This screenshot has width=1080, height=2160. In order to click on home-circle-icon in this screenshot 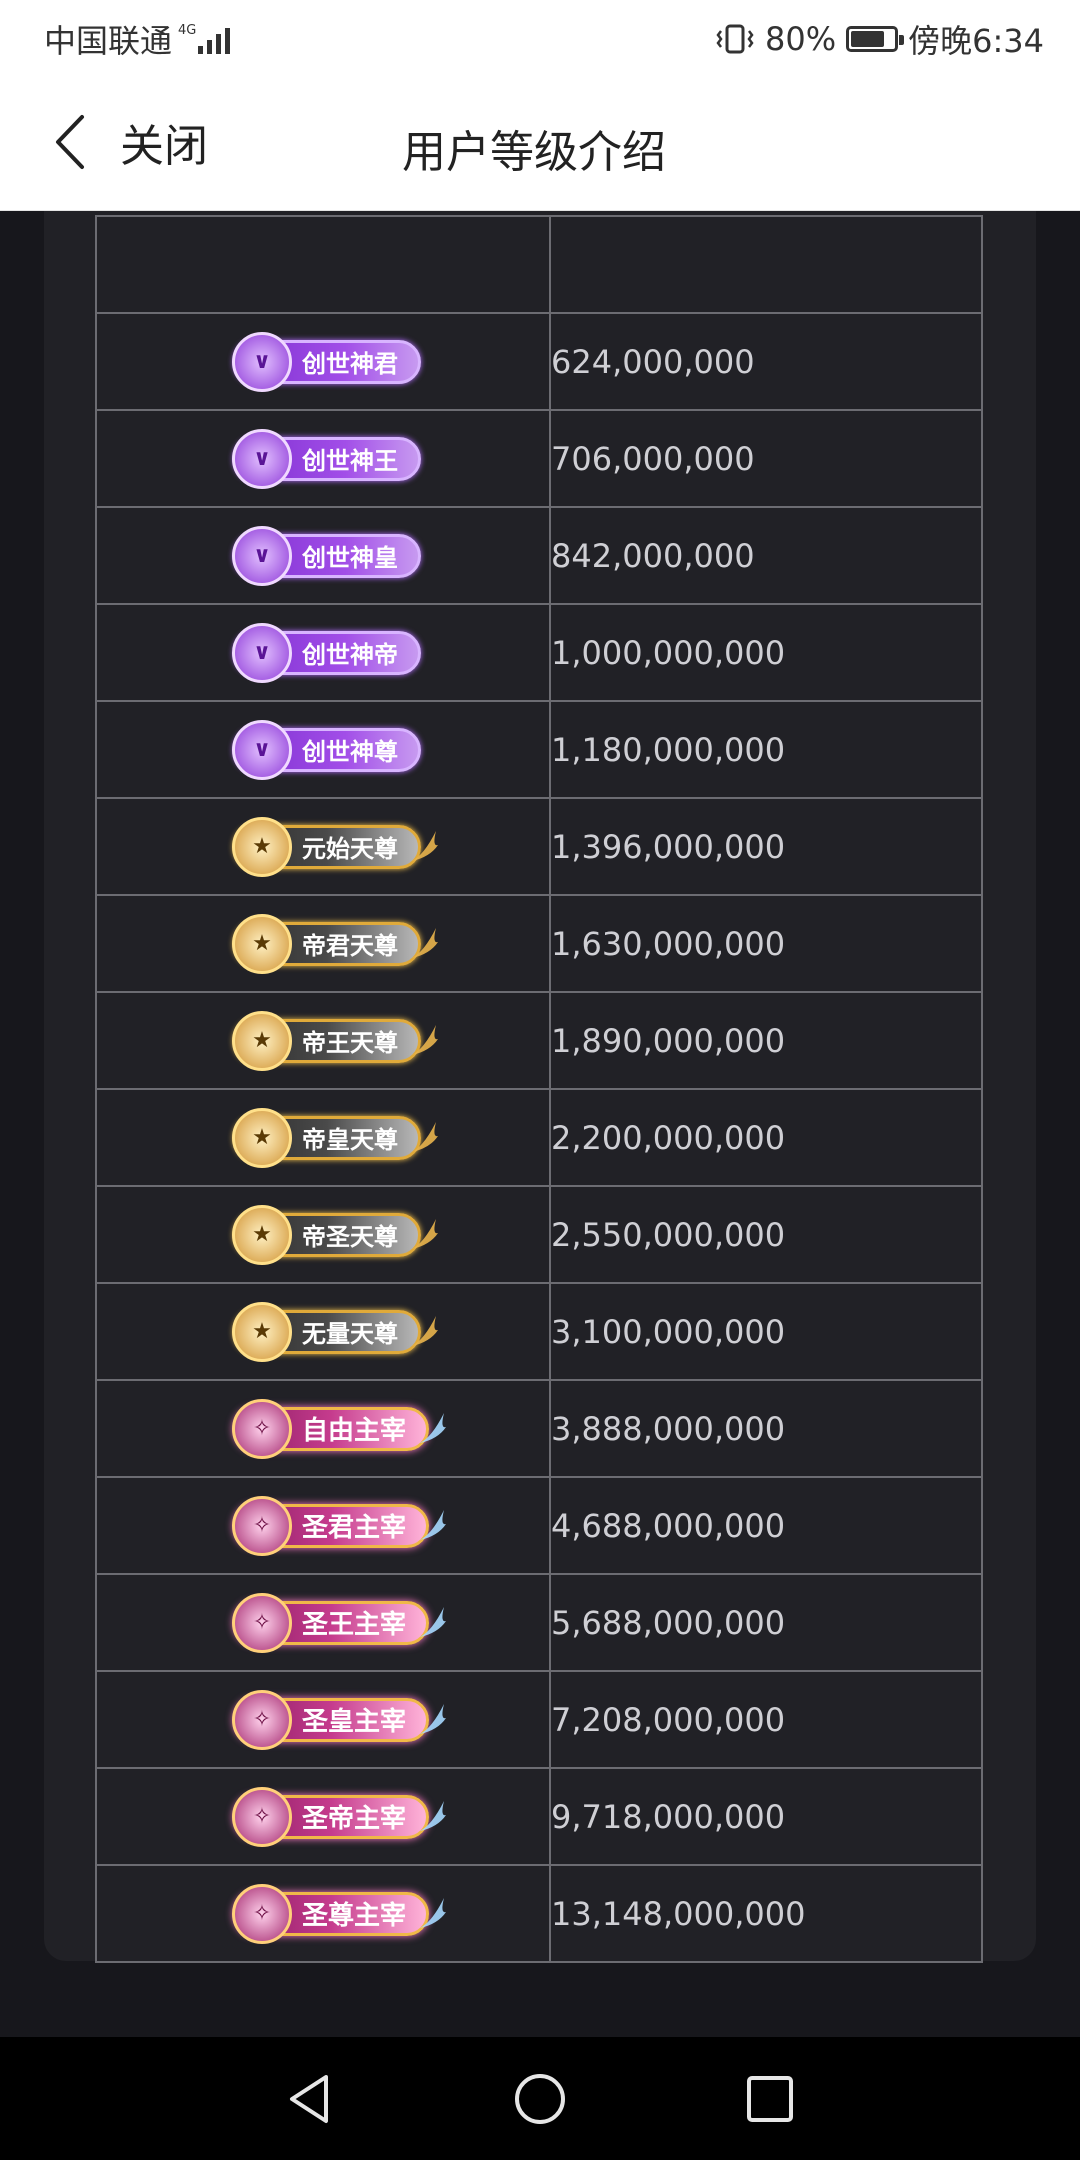, I will do `click(540, 2099)`.